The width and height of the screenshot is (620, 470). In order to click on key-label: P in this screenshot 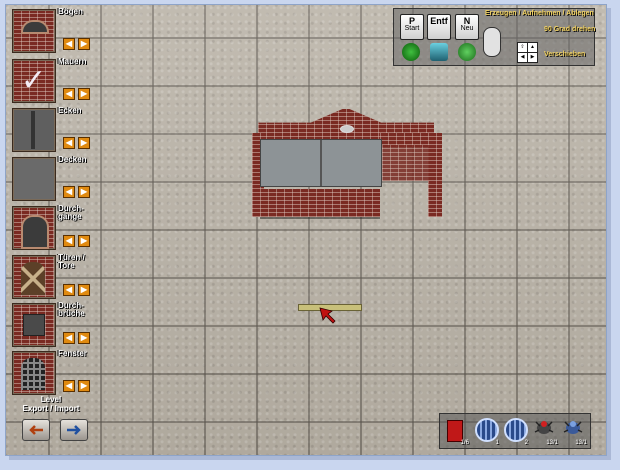, I will do `click(411, 21)`.